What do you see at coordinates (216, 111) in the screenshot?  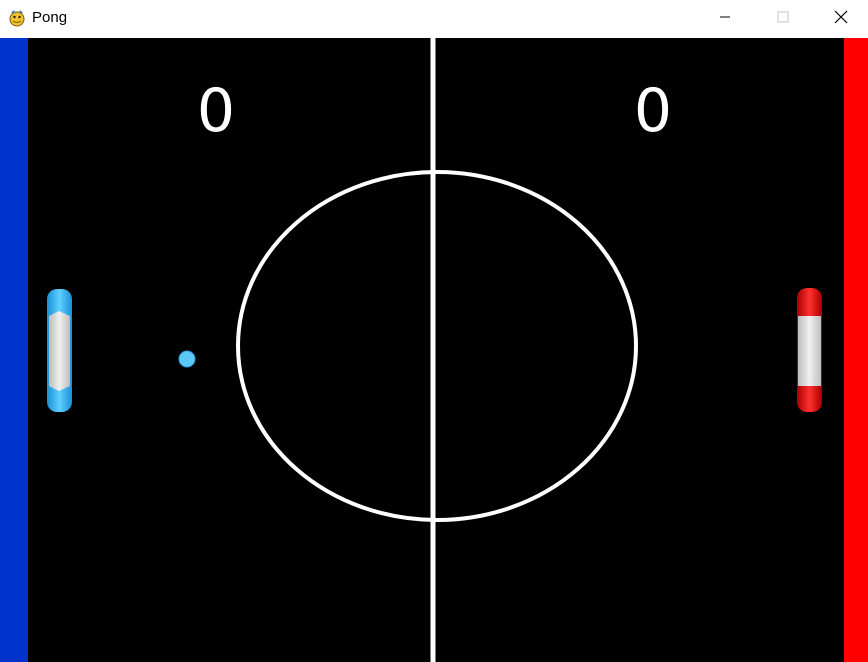 I see `left-score: 0` at bounding box center [216, 111].